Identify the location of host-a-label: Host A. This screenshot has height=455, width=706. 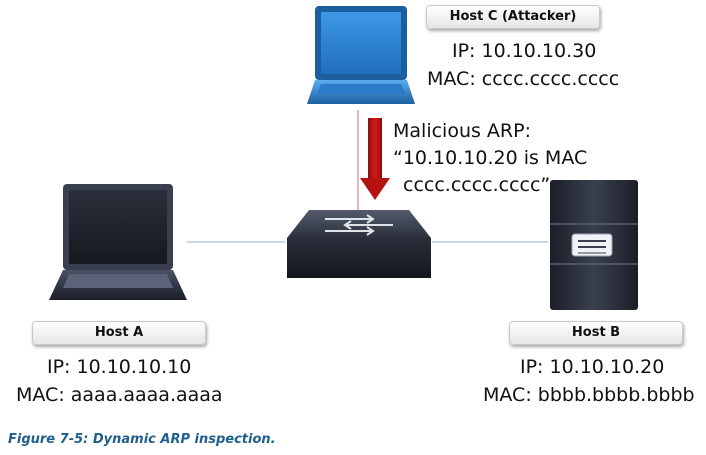
(119, 333).